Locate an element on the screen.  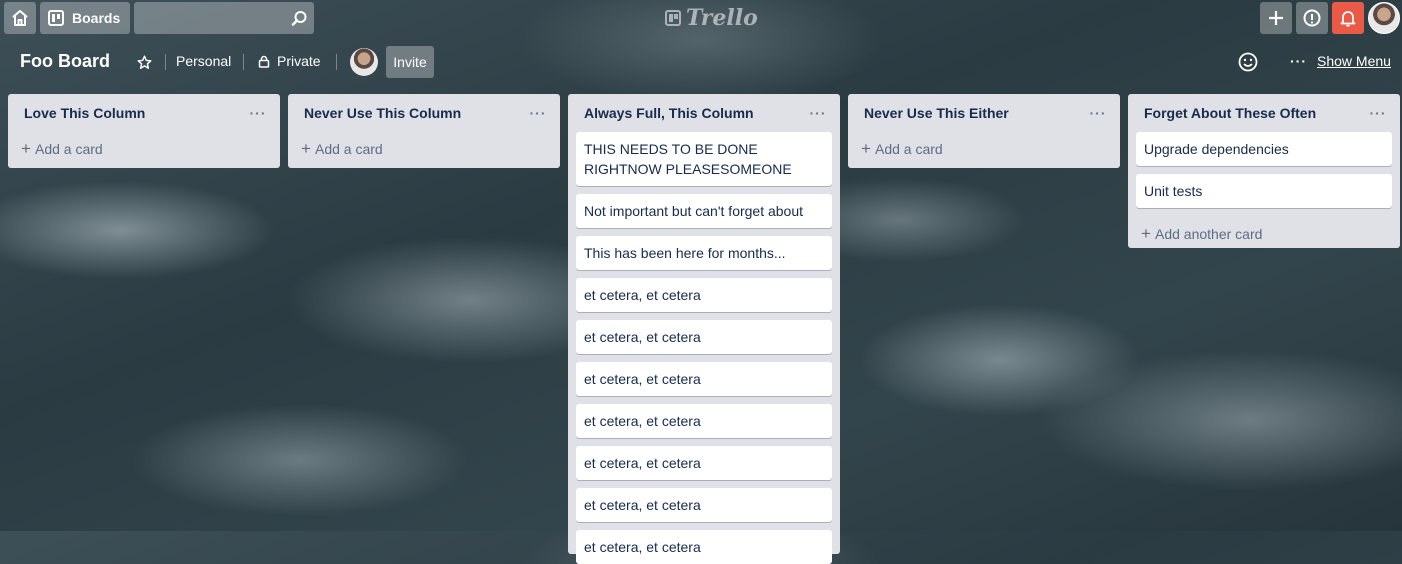
top-nav: Boards Trello is located at coordinates (701, 18).